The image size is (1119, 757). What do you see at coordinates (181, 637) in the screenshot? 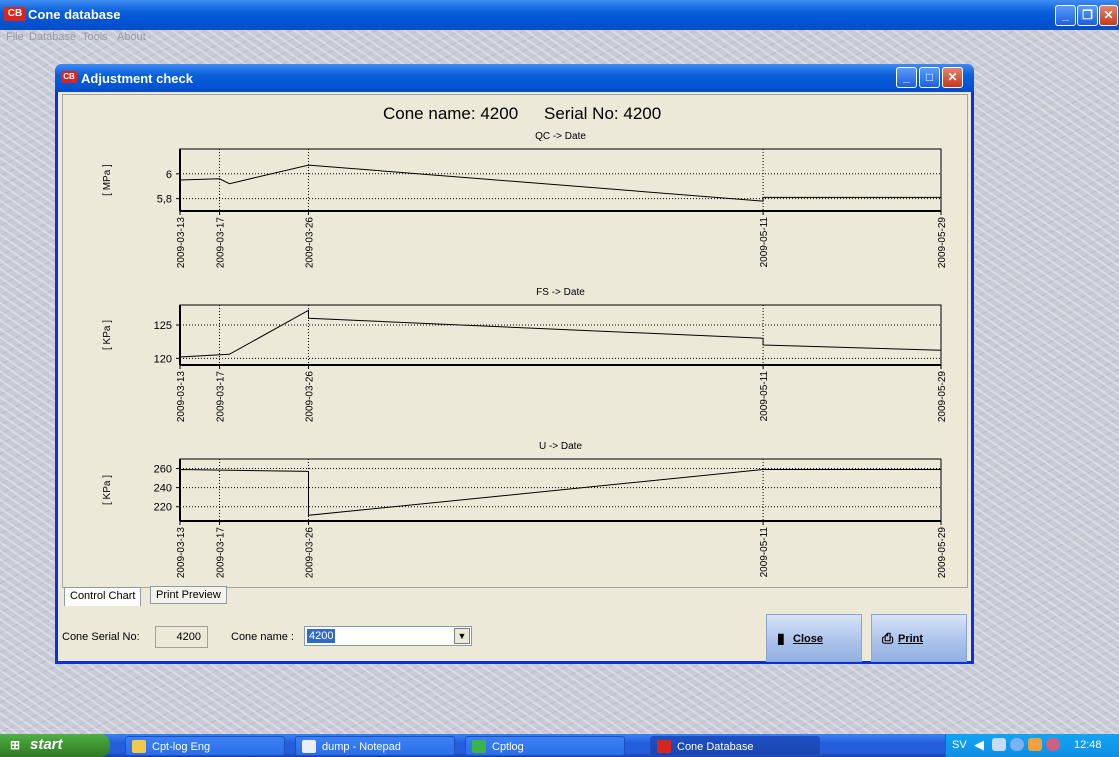
I see `cone-serial-field: 4200` at bounding box center [181, 637].